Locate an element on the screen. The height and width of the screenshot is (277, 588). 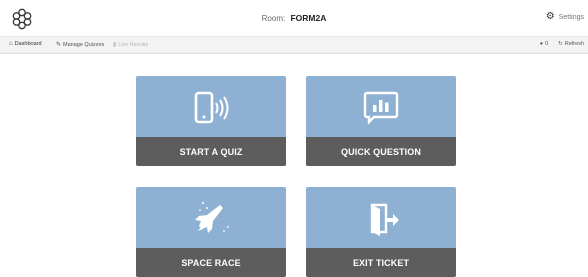
status-area: ● 0 ↻ Refresh is located at coordinates (562, 44).